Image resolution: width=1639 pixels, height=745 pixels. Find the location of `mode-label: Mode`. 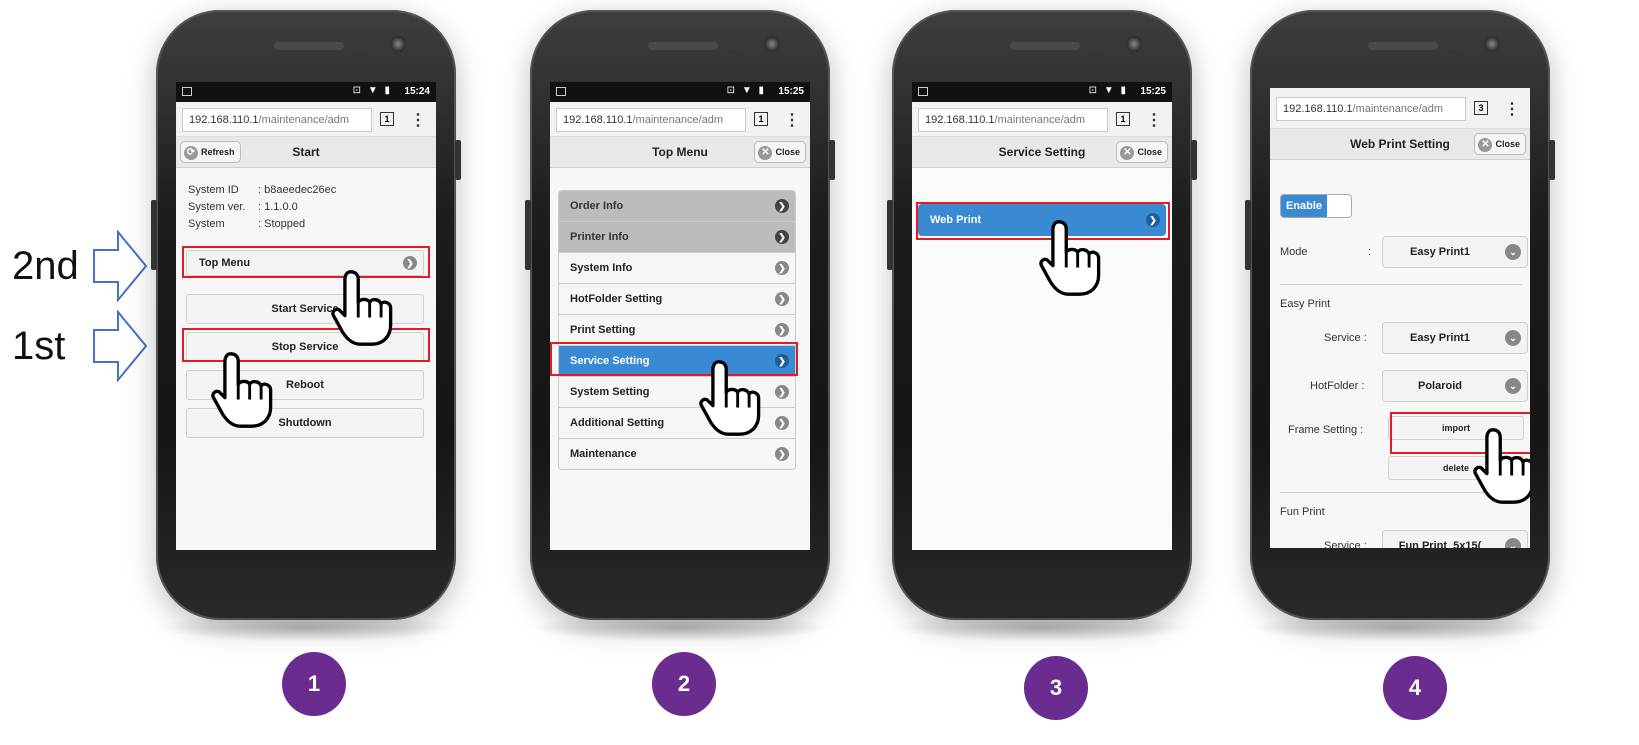

mode-label: Mode is located at coordinates (1294, 252).